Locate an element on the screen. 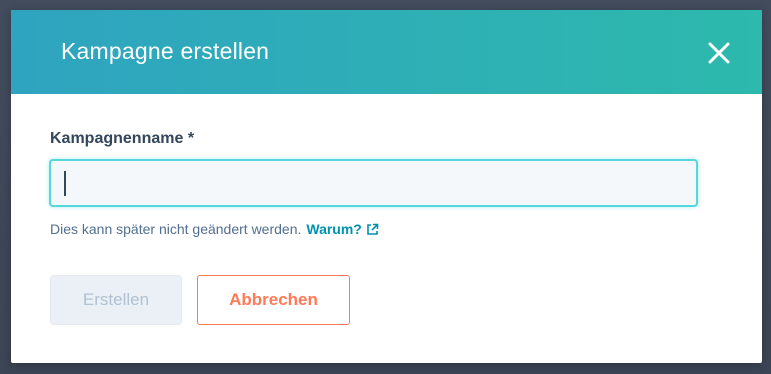 The width and height of the screenshot is (771, 374). cancel-button: Abbrechen is located at coordinates (273, 300).